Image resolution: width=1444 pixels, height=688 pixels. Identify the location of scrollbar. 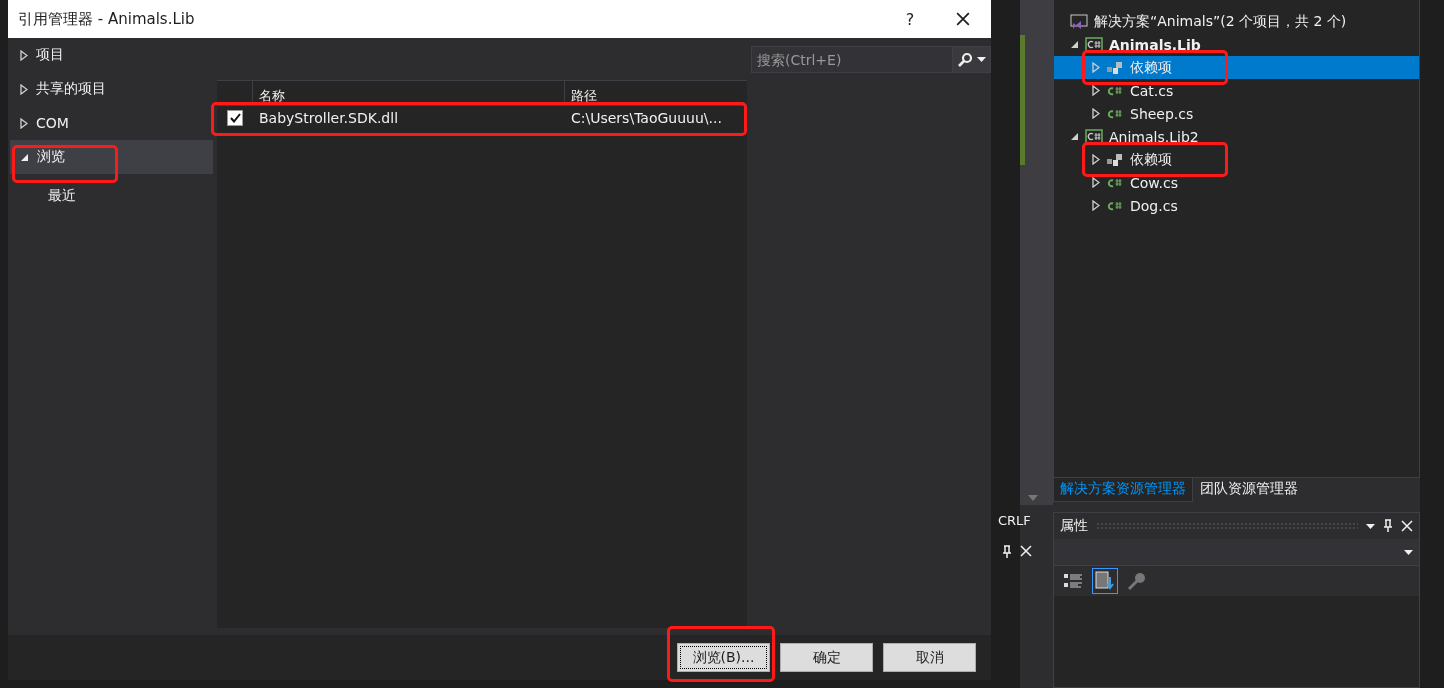
(1036, 252).